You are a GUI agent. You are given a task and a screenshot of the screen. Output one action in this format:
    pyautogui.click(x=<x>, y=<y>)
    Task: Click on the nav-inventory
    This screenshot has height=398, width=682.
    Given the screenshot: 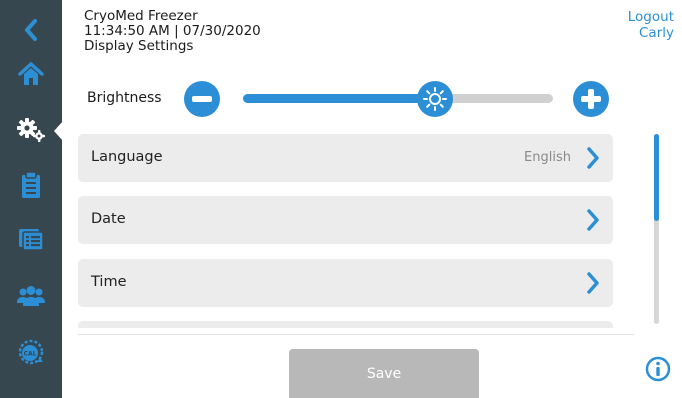 What is the action you would take?
    pyautogui.click(x=31, y=239)
    